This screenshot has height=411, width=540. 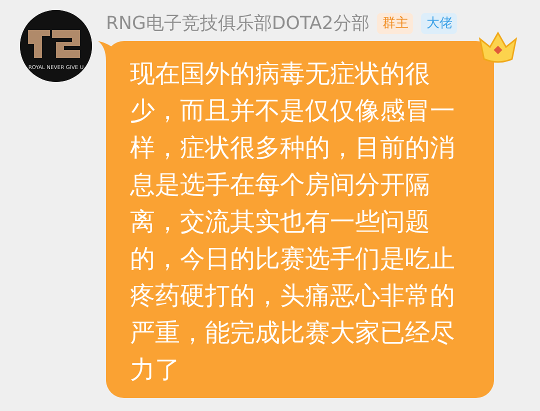 What do you see at coordinates (238, 24) in the screenshot?
I see `sender-name: RNG电子竞技俱乐部DOTA2分部` at bounding box center [238, 24].